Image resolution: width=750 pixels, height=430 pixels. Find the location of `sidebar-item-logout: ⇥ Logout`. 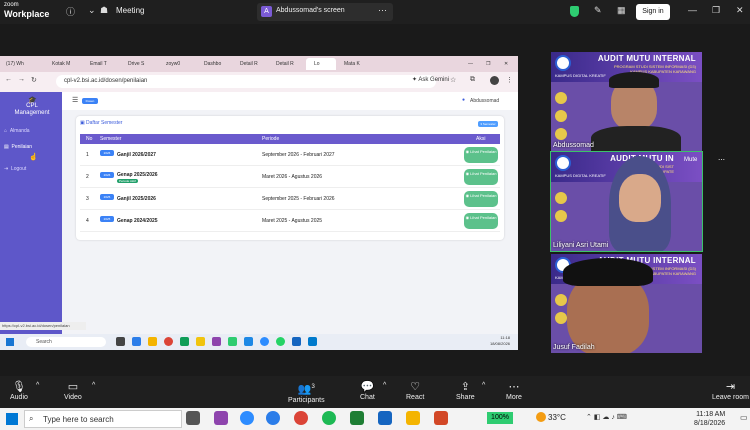

sidebar-item-logout: ⇥ Logout is located at coordinates (15, 169).